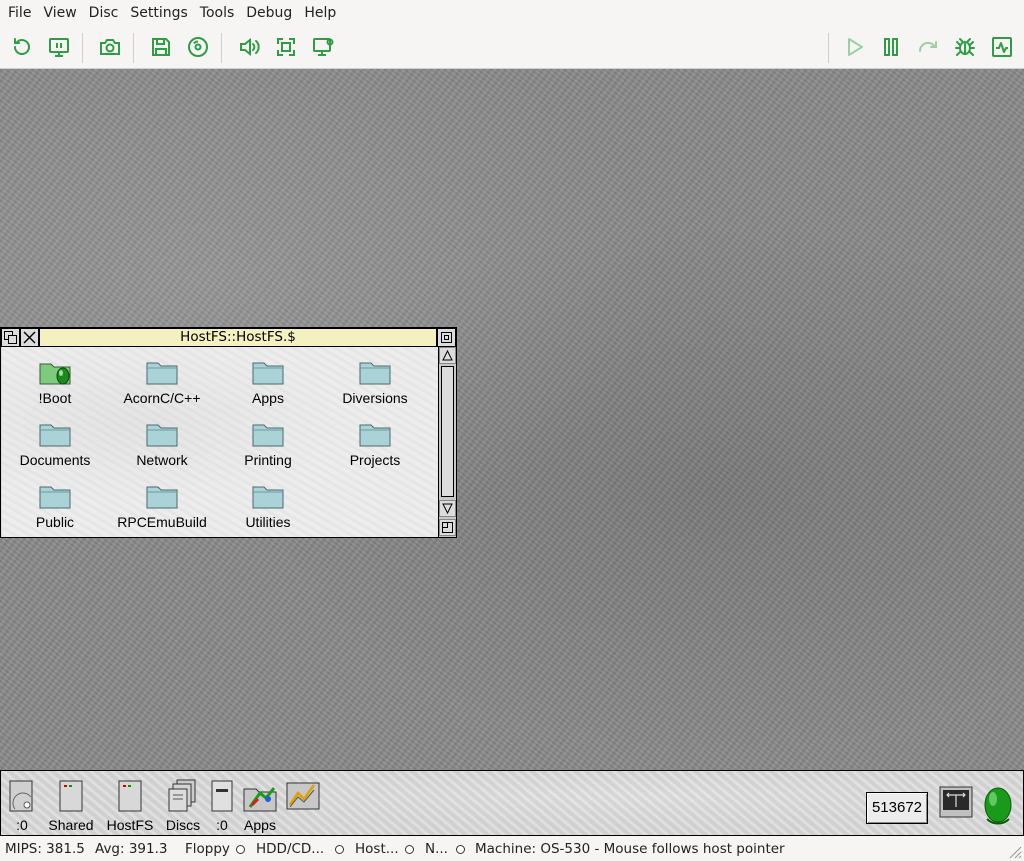  Describe the element at coordinates (447, 508) in the screenshot. I see `scroll-down-button` at that location.